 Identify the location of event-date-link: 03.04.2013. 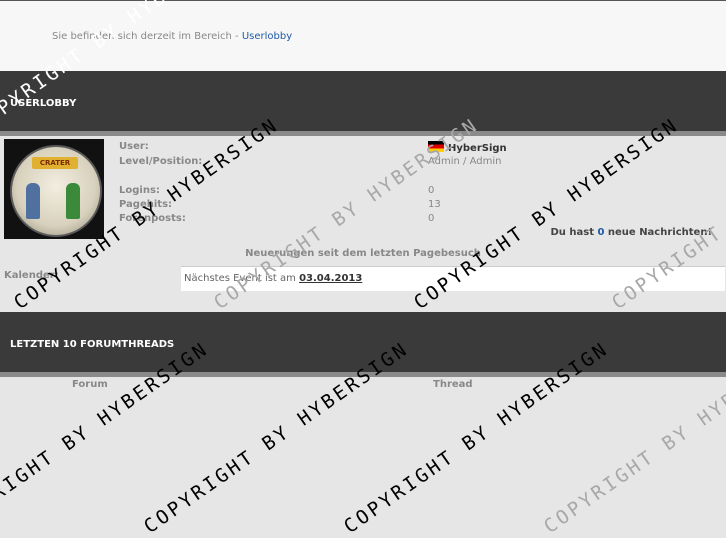
(330, 278).